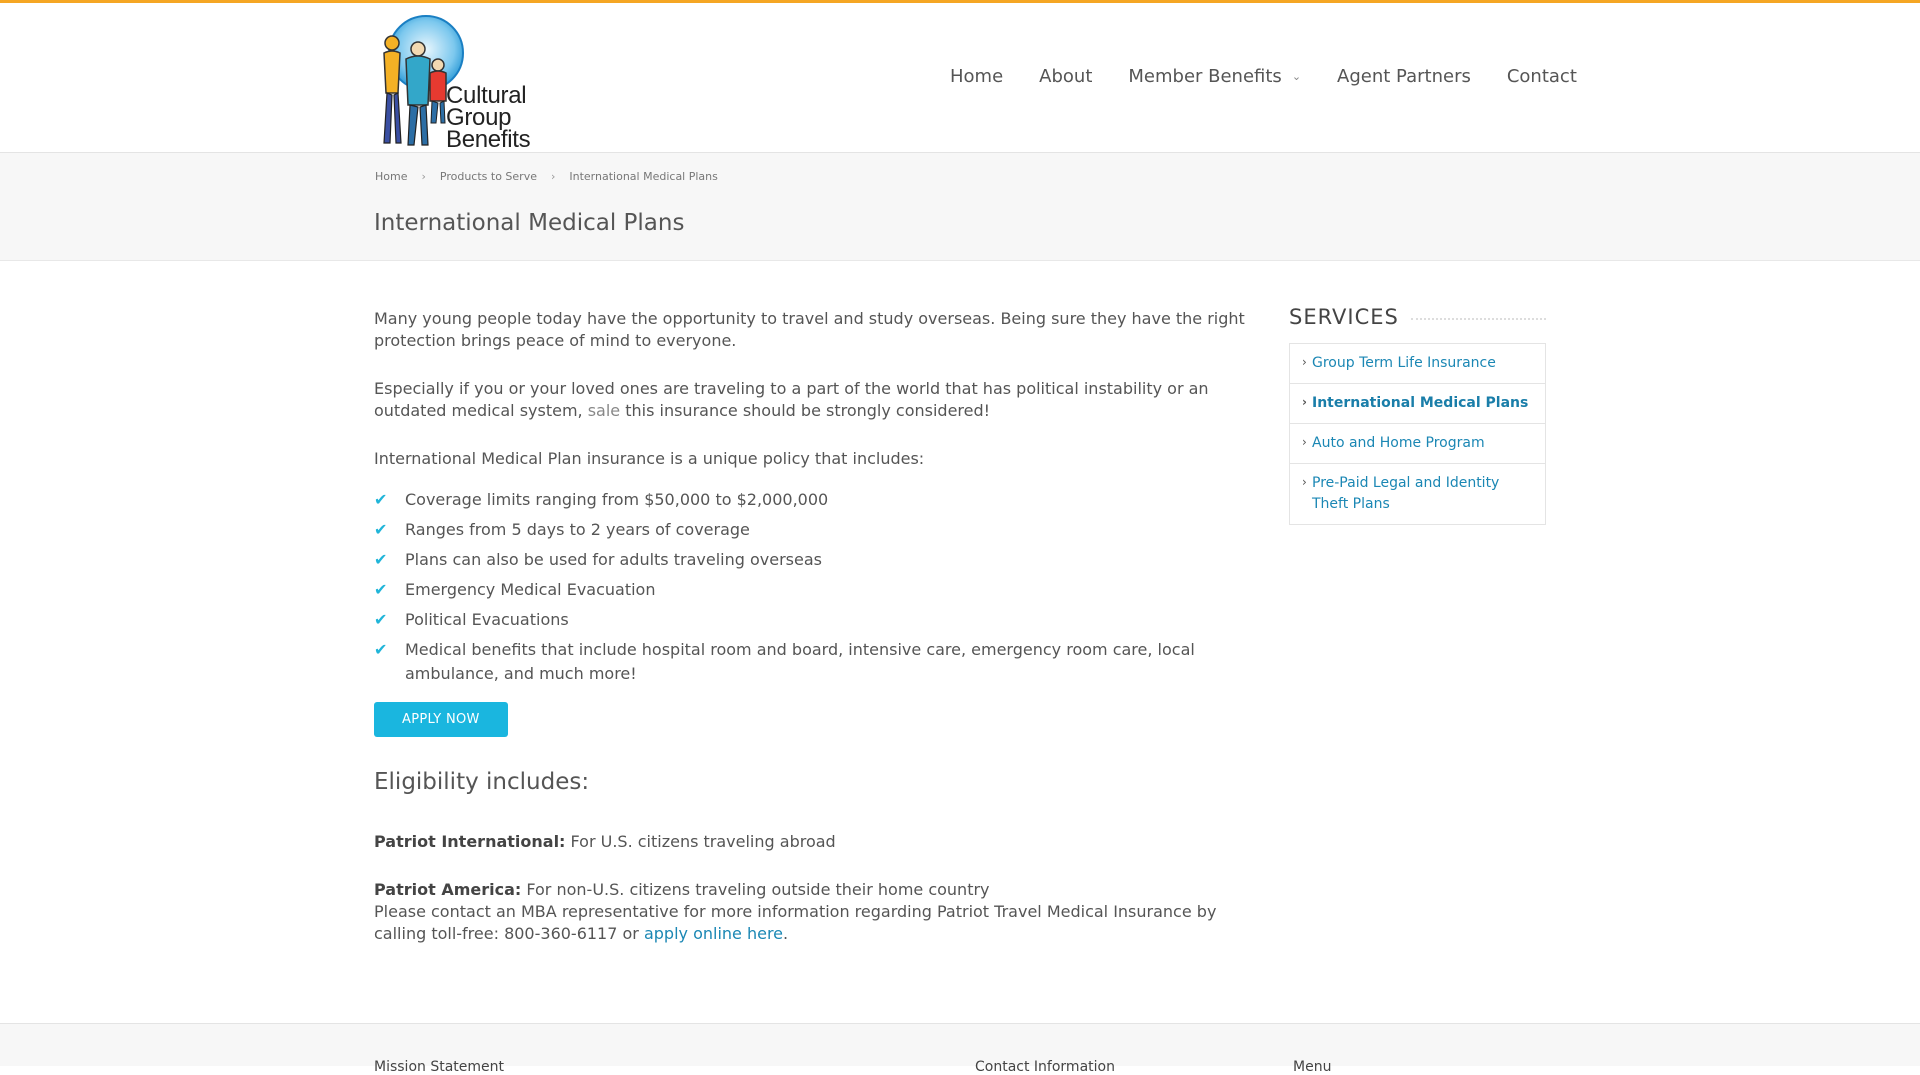  I want to click on apply-now-button: APPLY NOW, so click(441, 719).